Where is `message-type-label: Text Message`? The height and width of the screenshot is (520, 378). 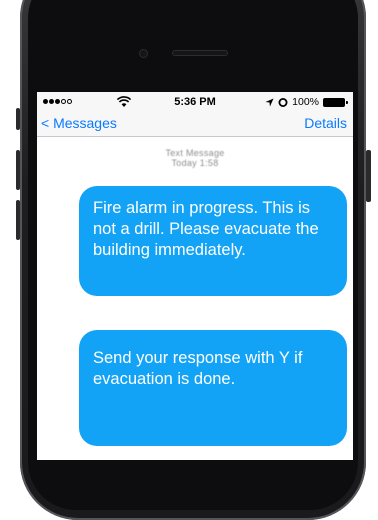
message-type-label: Text Message is located at coordinates (195, 153).